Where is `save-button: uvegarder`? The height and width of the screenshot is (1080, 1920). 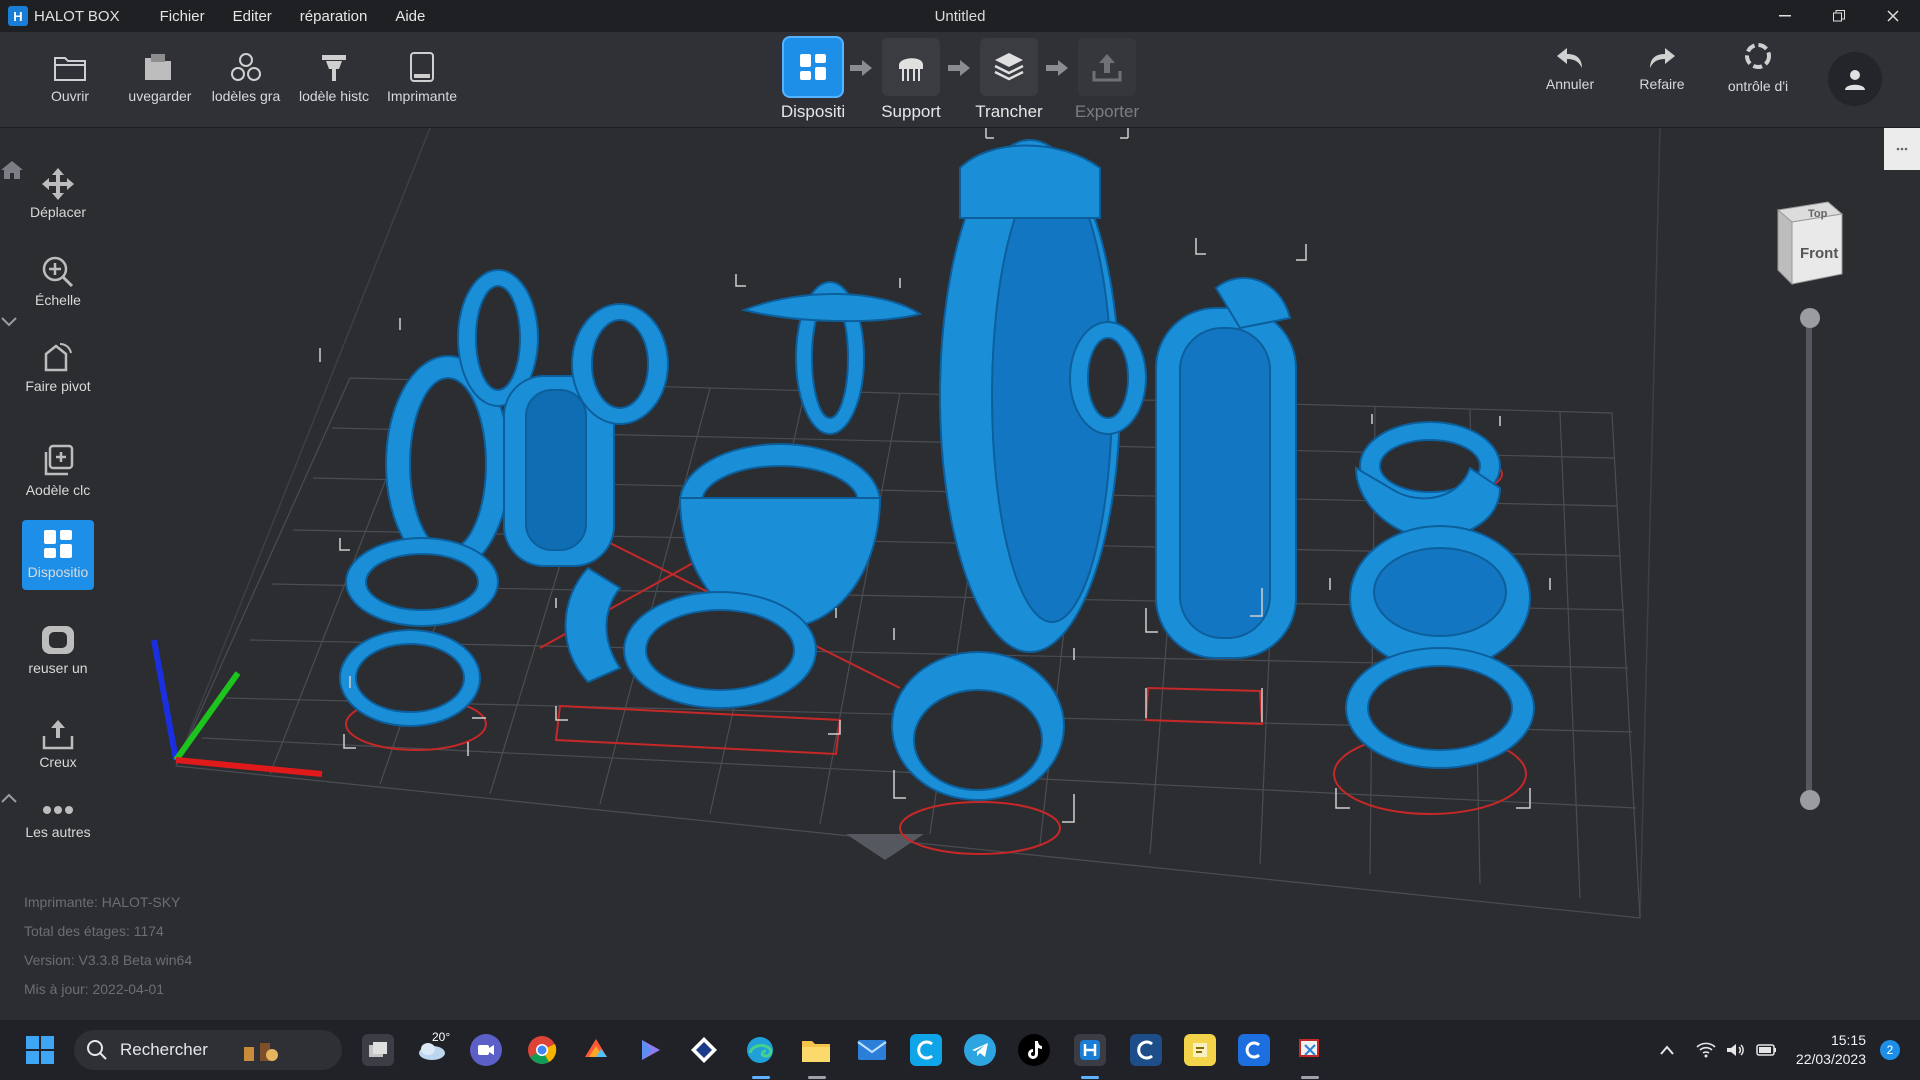 save-button: uvegarder is located at coordinates (158, 80).